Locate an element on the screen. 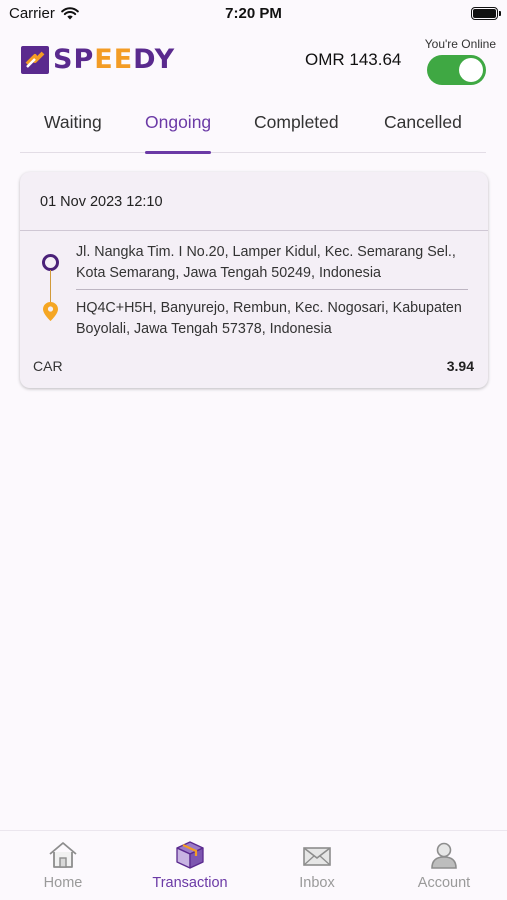 The height and width of the screenshot is (900, 507). nav-home: Home is located at coordinates (63, 865).